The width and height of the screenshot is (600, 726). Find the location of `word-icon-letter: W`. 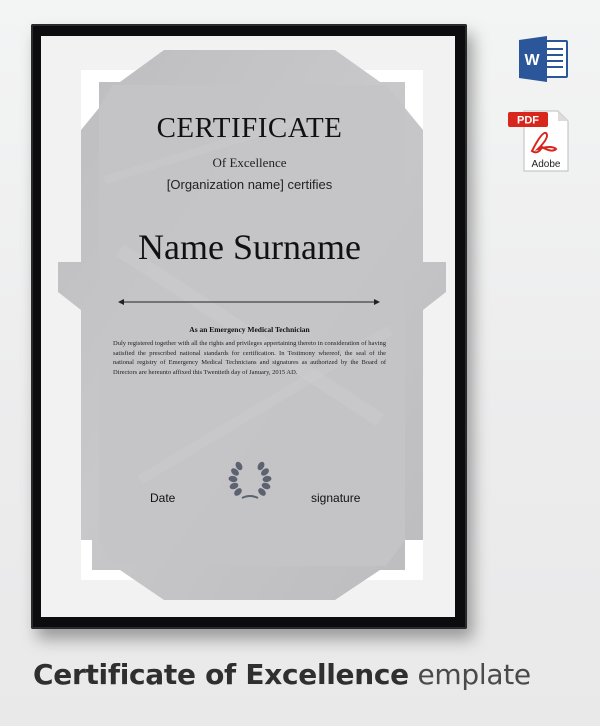

word-icon-letter: W is located at coordinates (532, 60).